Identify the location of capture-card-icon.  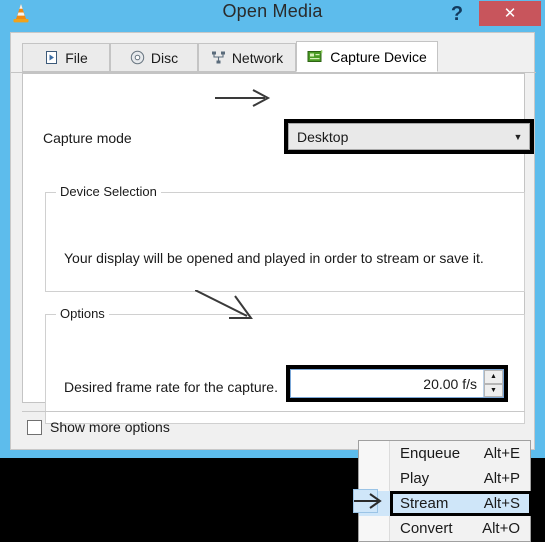
(315, 56).